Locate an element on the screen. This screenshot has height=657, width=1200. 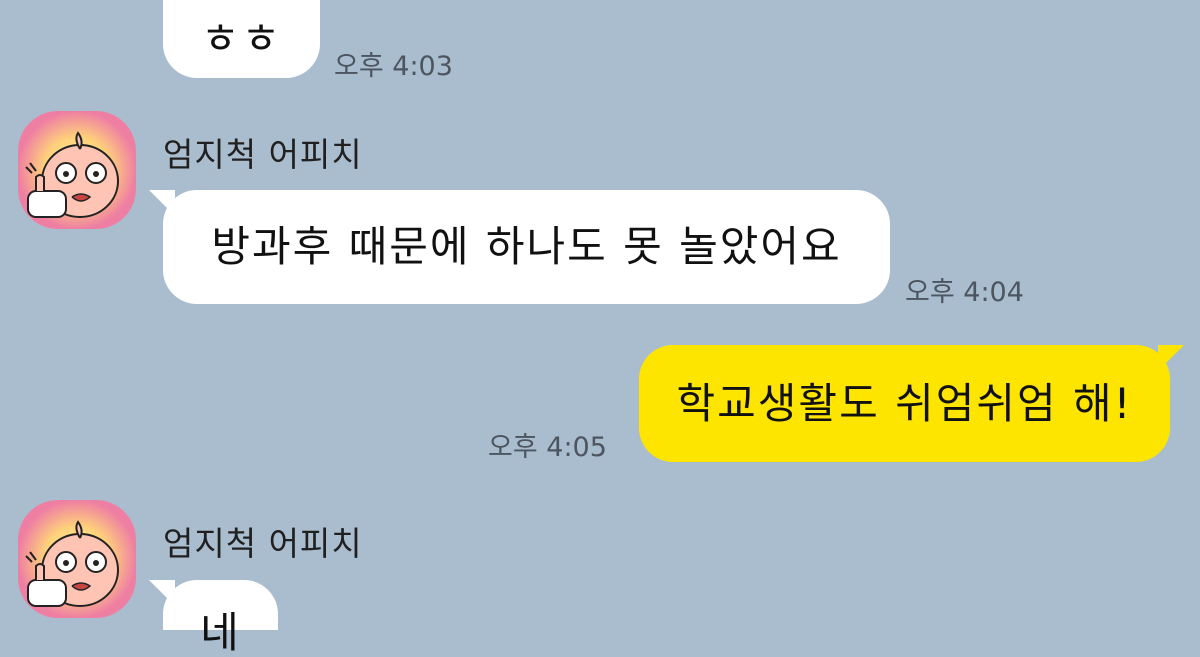
message-bubble-received: 네 is located at coordinates (213, 617).